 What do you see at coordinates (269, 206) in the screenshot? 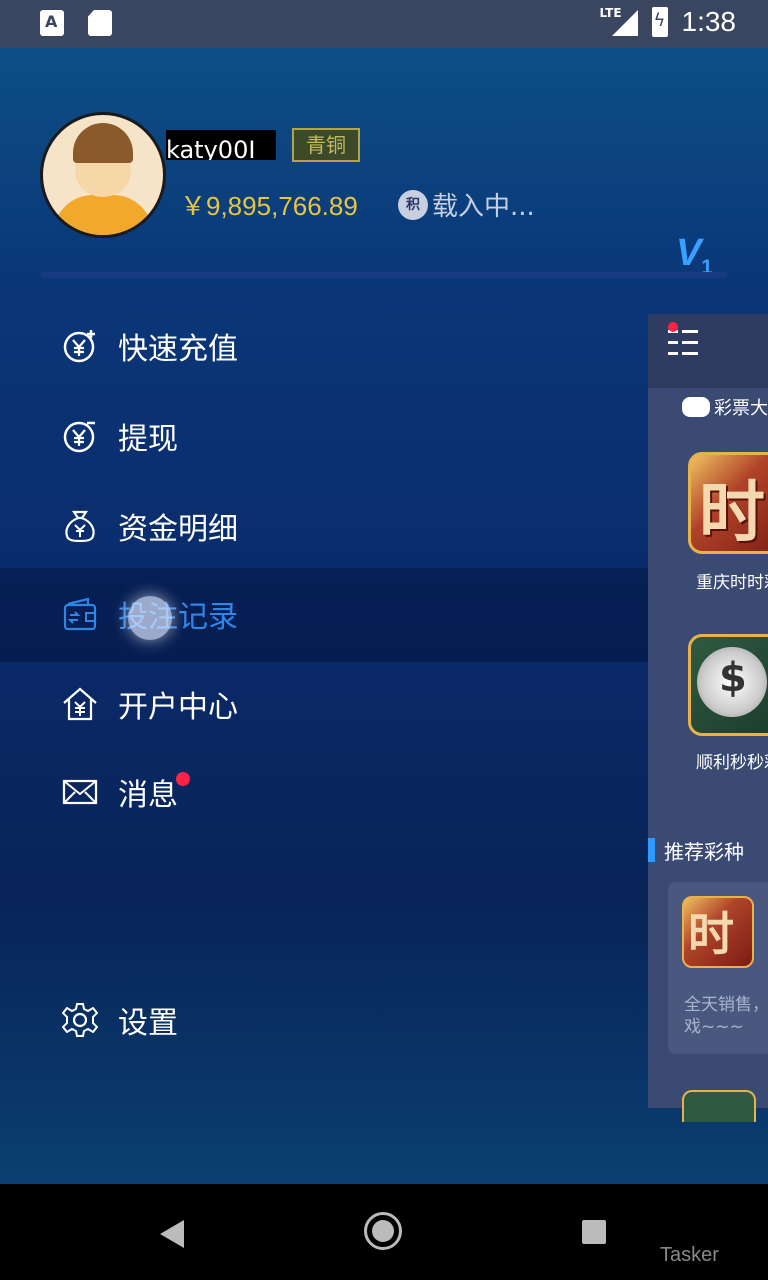
I see `balance: ￥9,895,766.89` at bounding box center [269, 206].